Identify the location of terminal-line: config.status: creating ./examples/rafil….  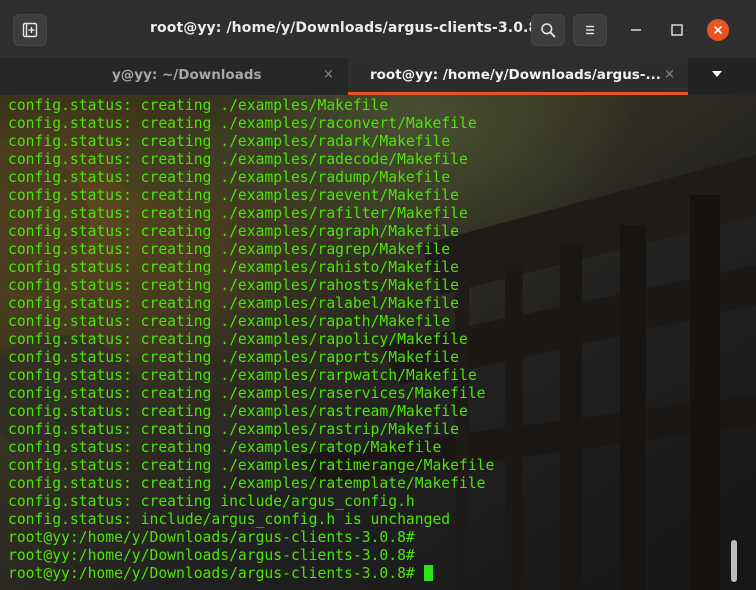
(251, 214).